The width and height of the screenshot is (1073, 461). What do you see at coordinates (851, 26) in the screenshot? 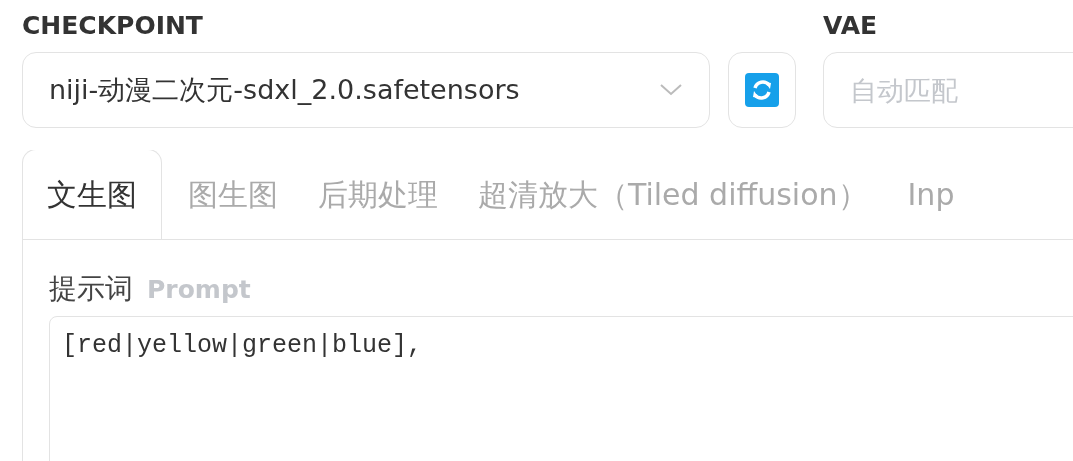
I see `field-label: VAE` at bounding box center [851, 26].